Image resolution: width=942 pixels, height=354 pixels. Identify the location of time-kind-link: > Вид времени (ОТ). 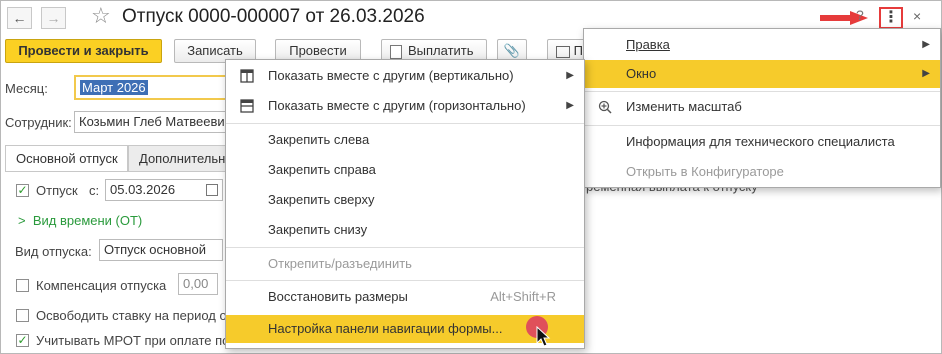
(80, 220).